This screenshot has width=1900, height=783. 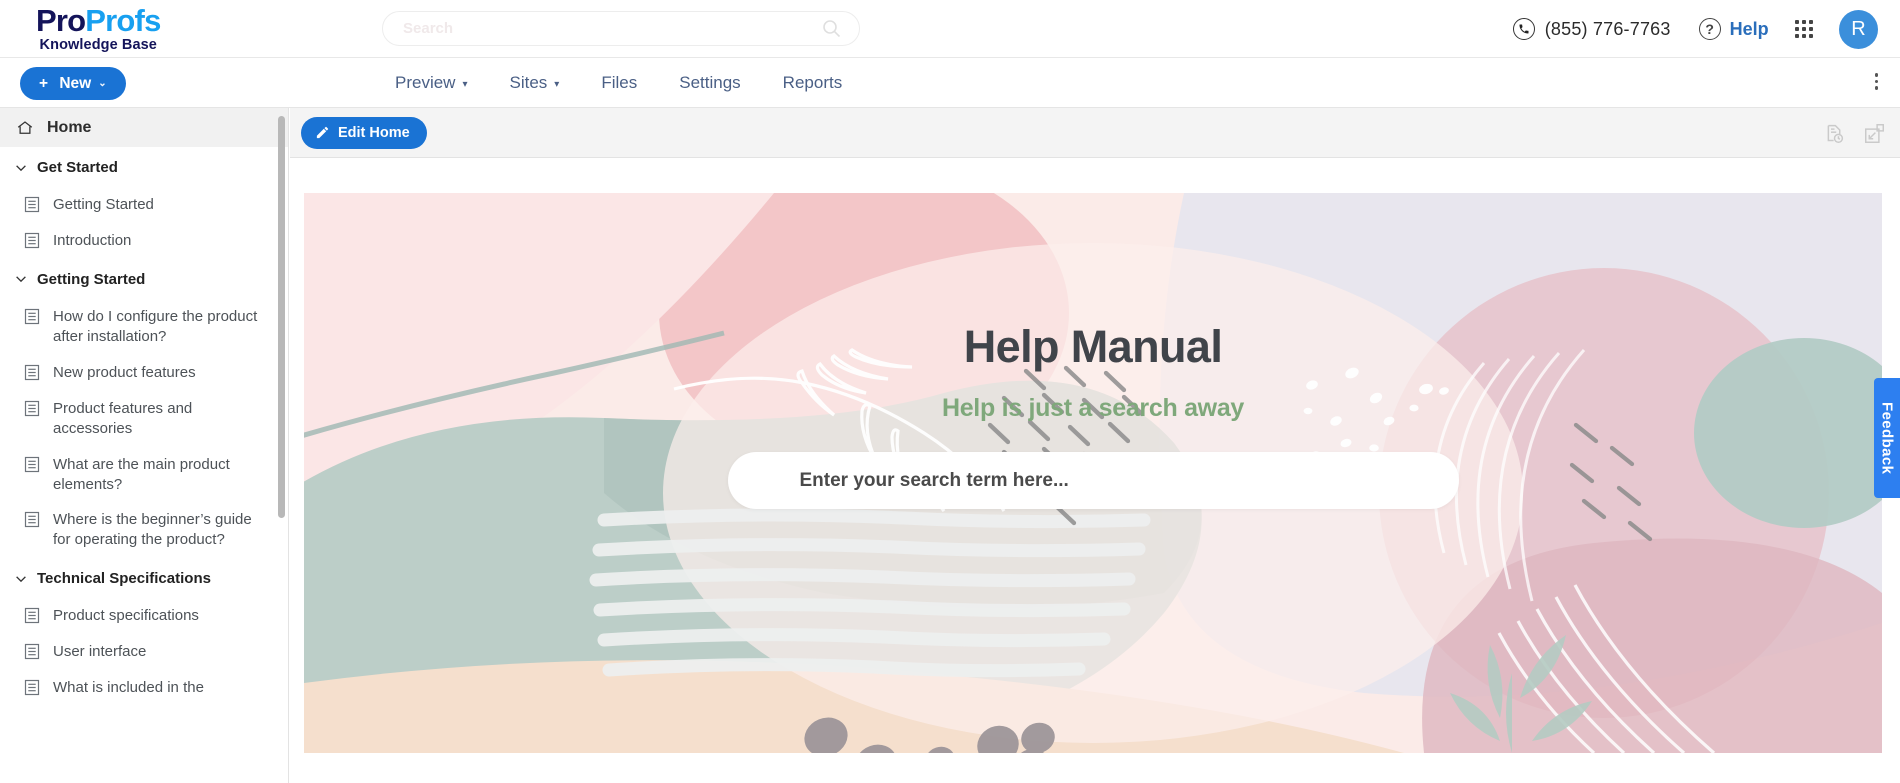 I want to click on sidebar-scrollbar, so click(x=281, y=317).